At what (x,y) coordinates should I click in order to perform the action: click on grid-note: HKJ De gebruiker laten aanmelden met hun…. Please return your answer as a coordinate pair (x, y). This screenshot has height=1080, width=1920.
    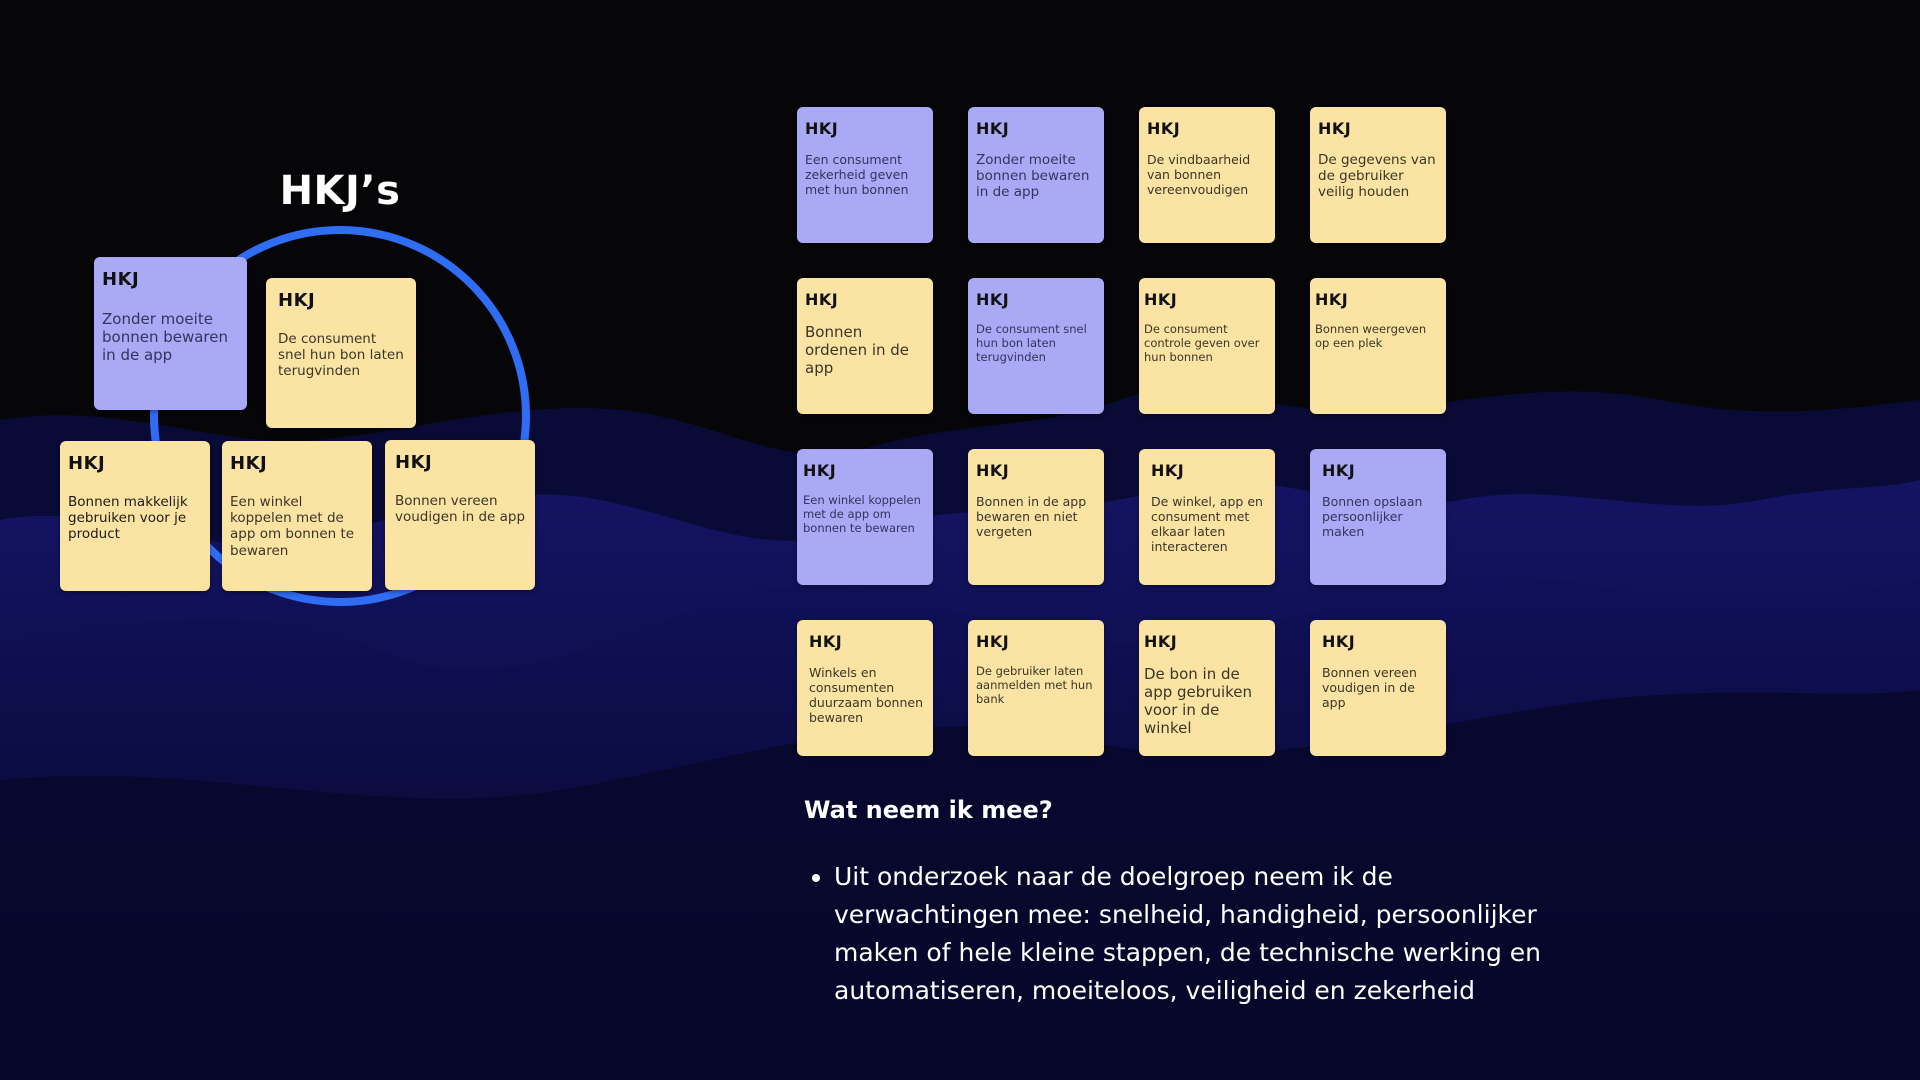
    Looking at the image, I should click on (1036, 688).